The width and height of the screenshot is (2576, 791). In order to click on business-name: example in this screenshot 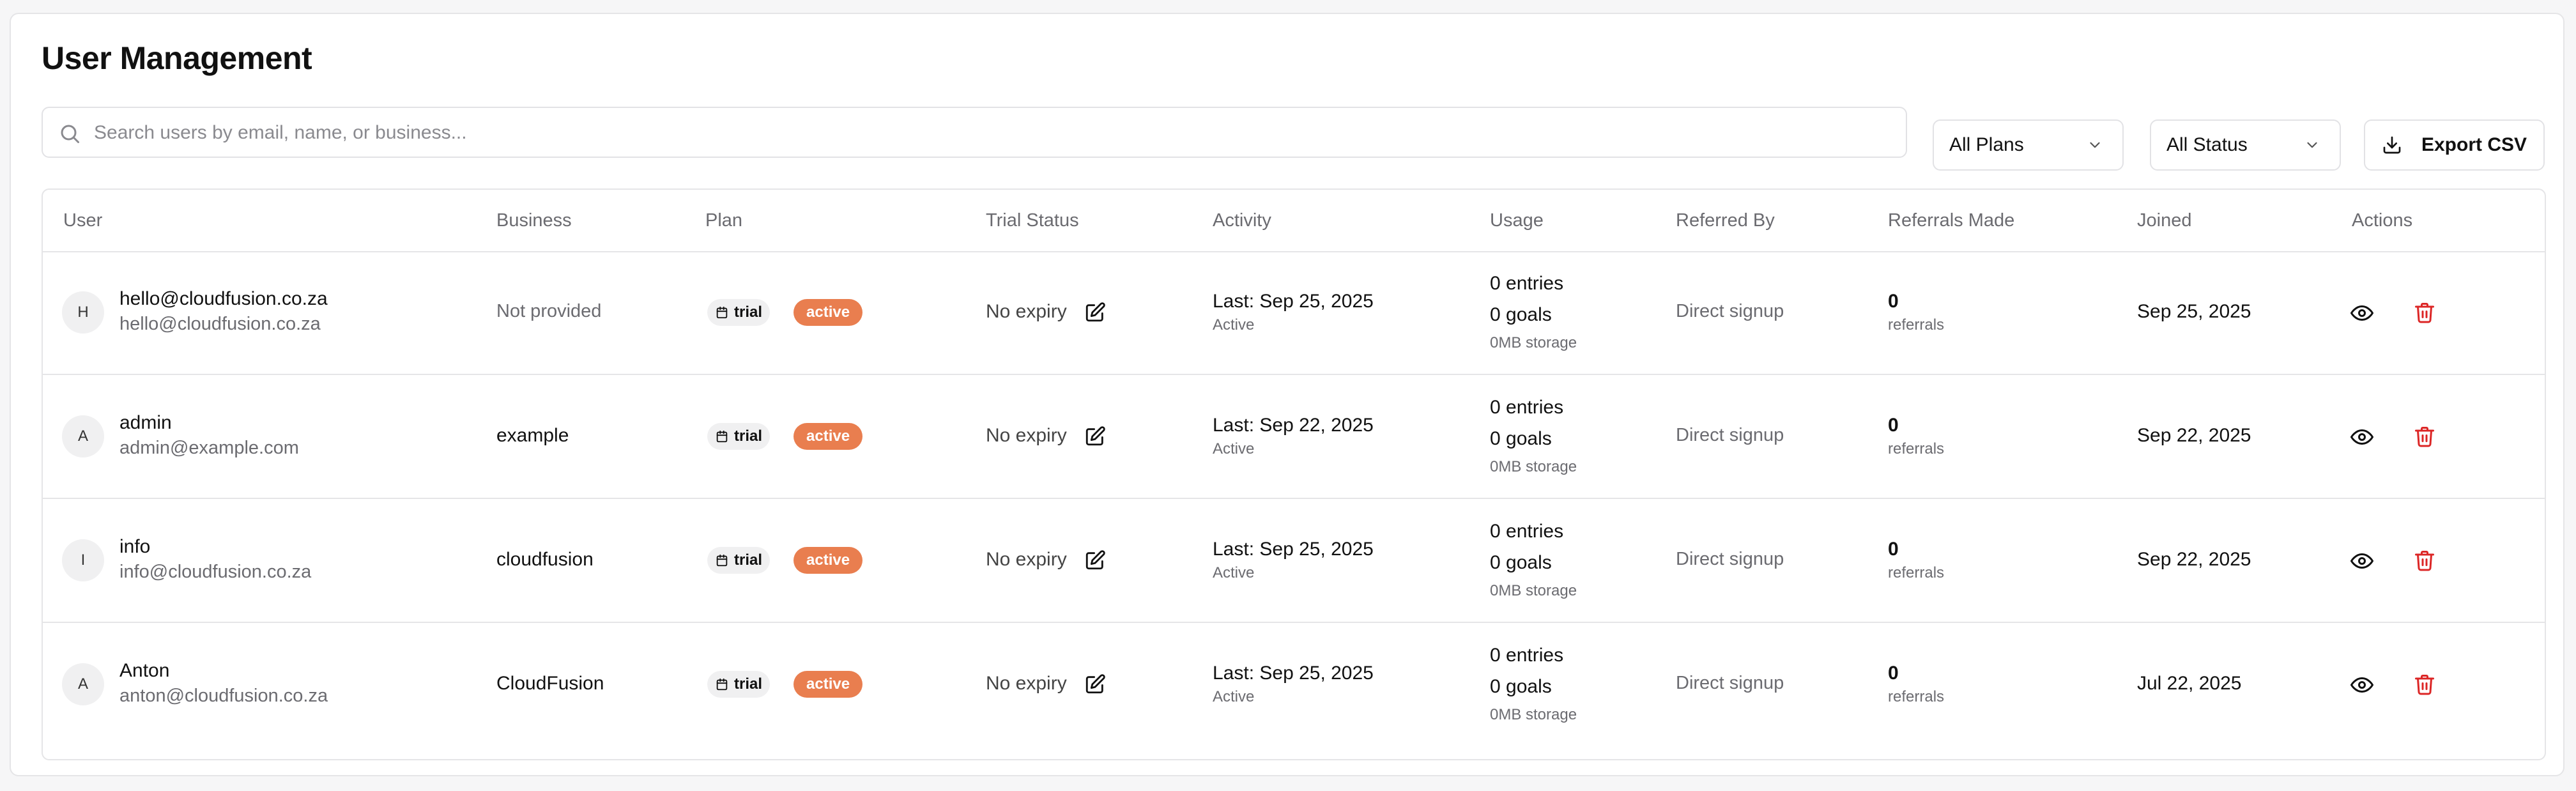, I will do `click(532, 436)`.